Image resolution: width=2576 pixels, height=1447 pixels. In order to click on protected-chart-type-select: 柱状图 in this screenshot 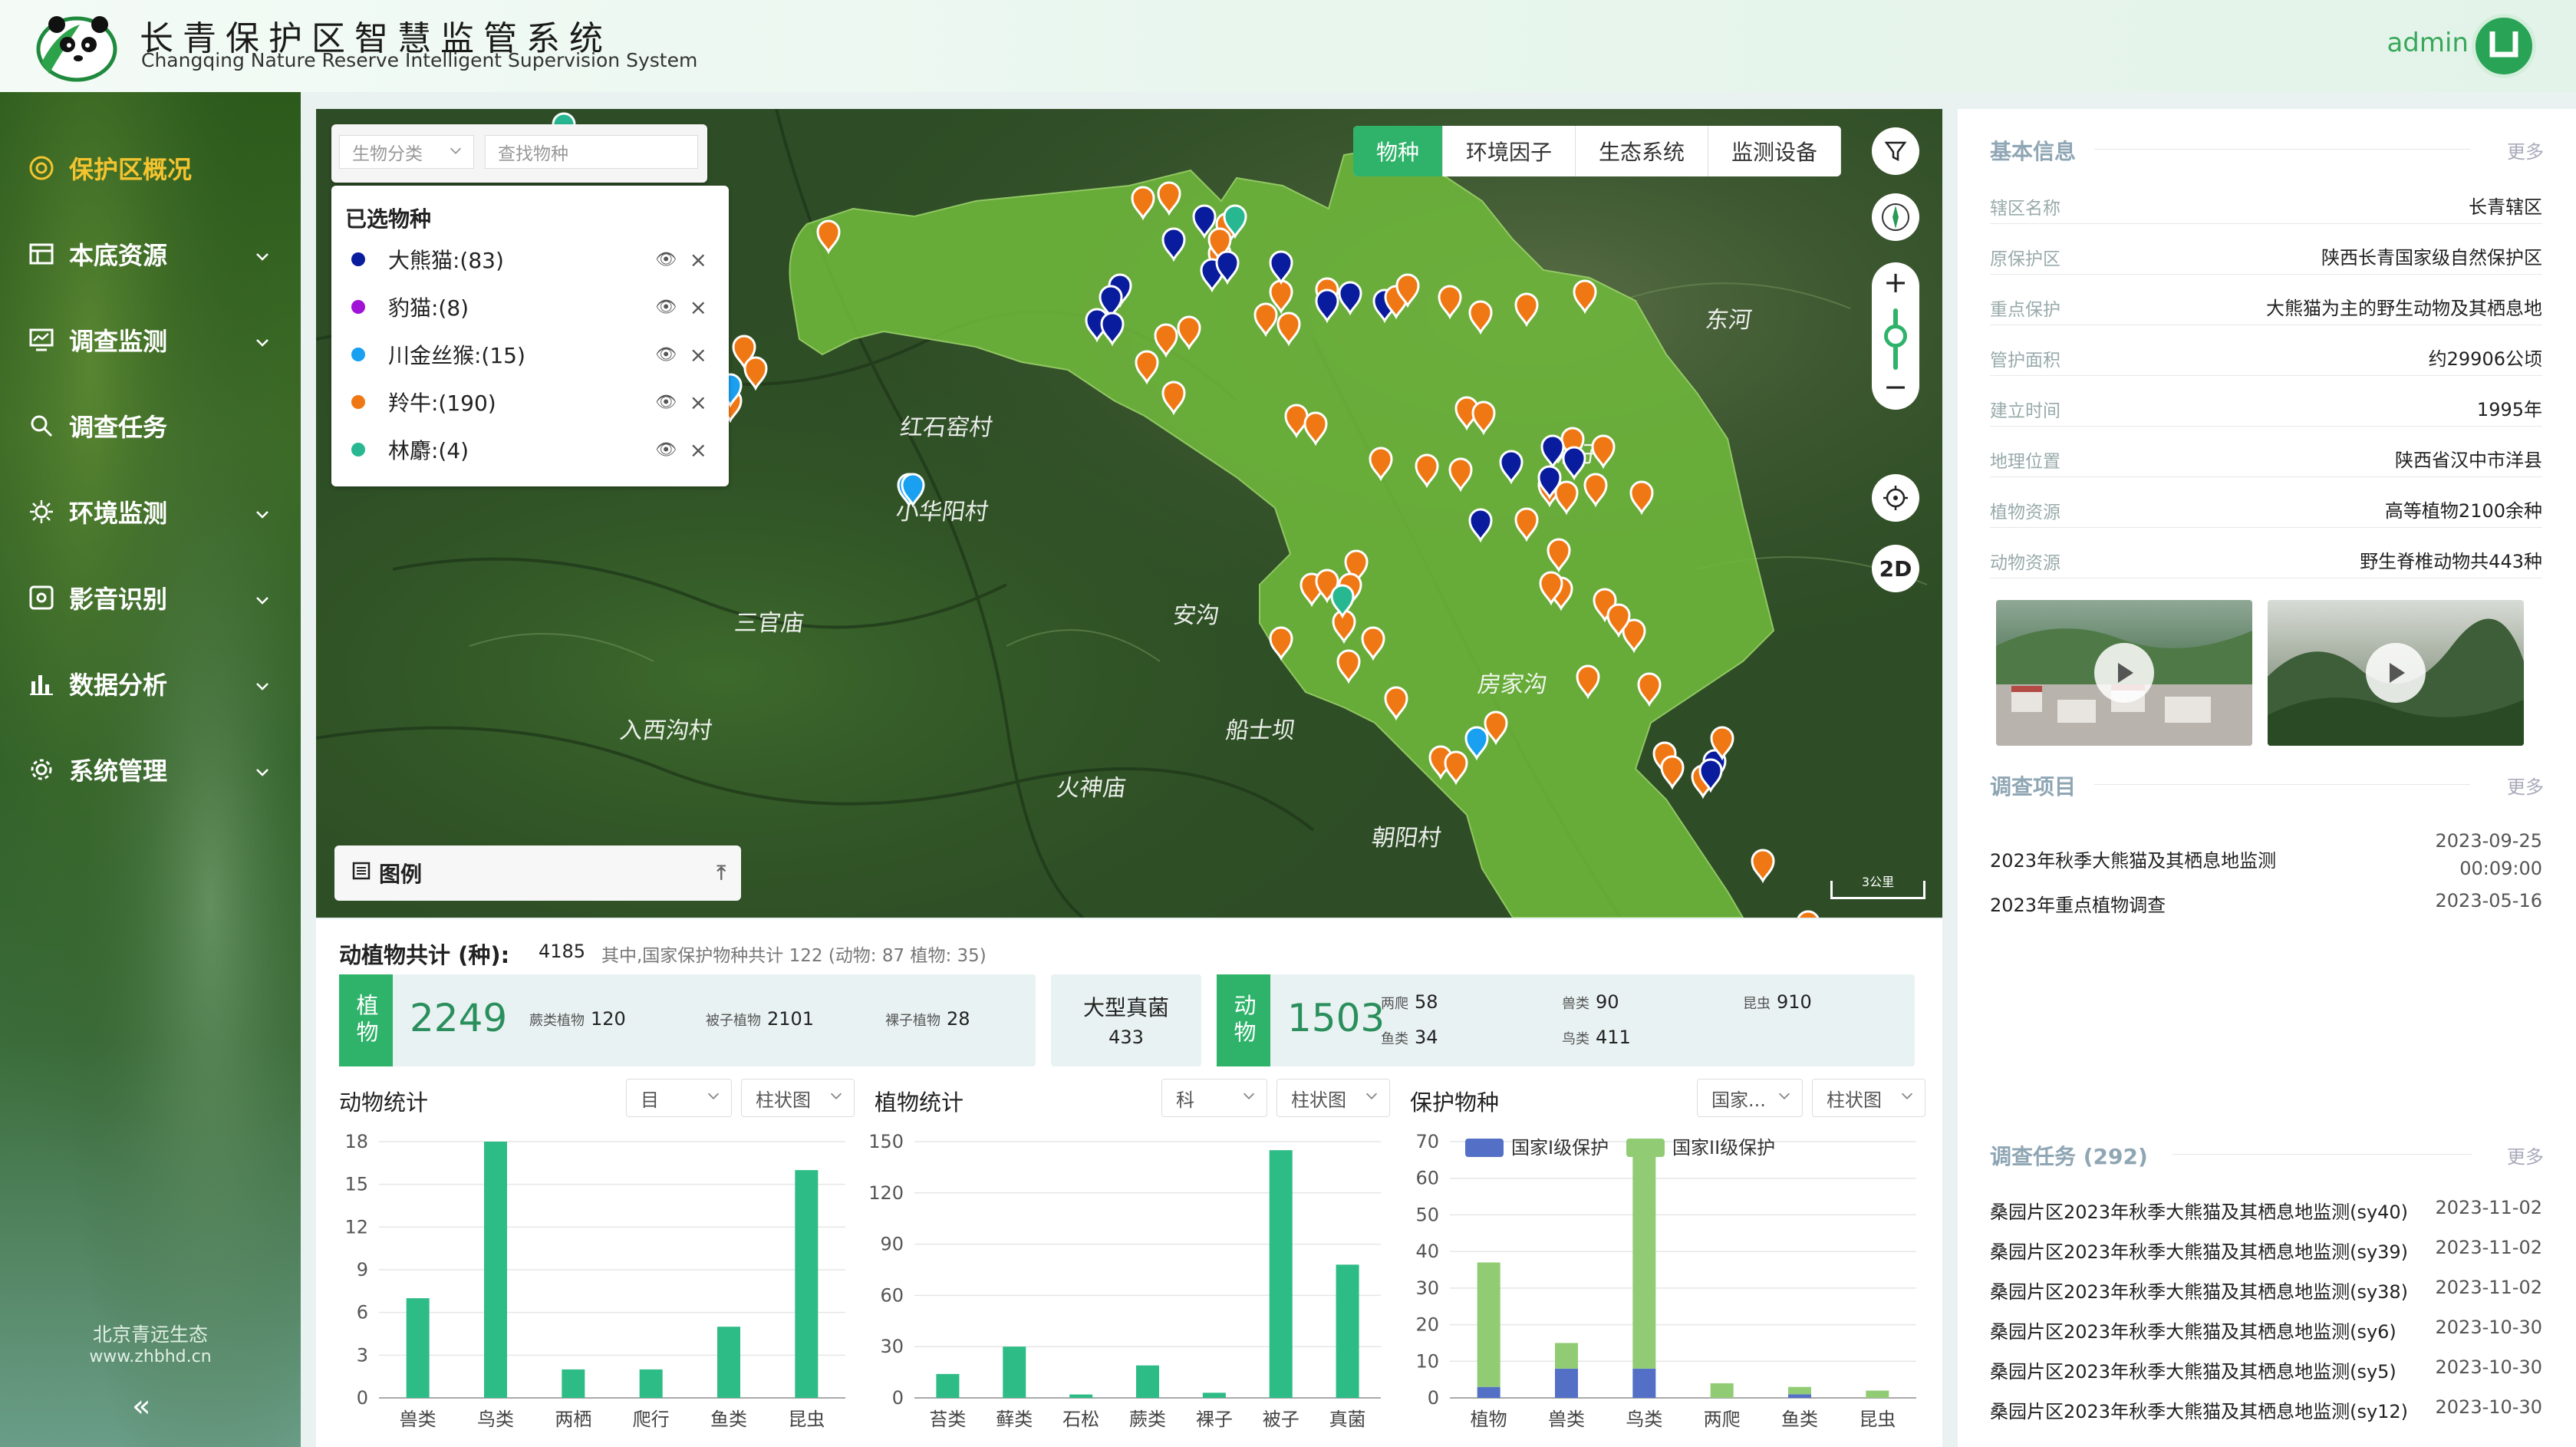, I will do `click(1868, 1098)`.